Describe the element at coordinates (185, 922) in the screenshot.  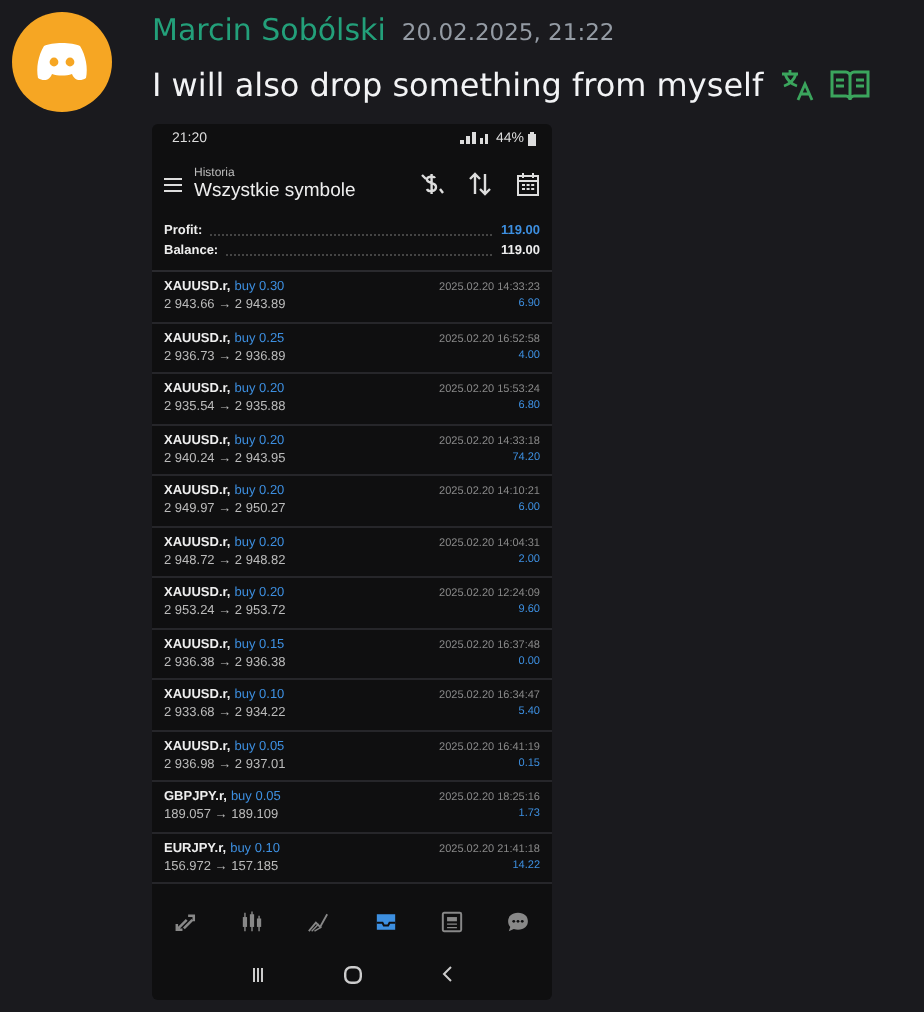
I see `trade-tab-icon` at that location.